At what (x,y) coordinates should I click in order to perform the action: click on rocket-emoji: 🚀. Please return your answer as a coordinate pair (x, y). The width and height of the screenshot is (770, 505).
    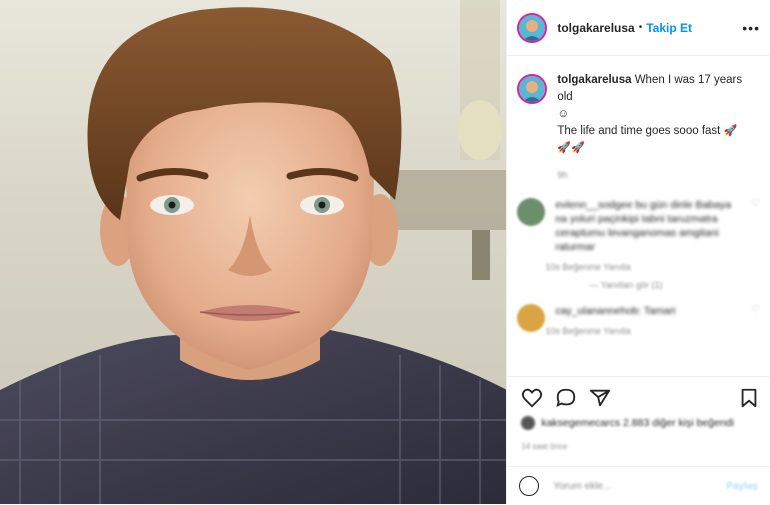
    Looking at the image, I should click on (730, 131).